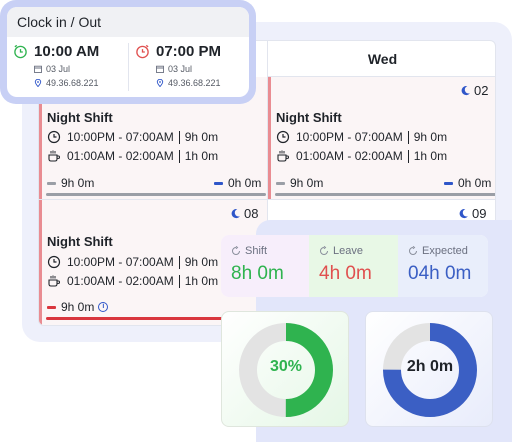  What do you see at coordinates (20, 51) in the screenshot?
I see `clock-in-icon` at bounding box center [20, 51].